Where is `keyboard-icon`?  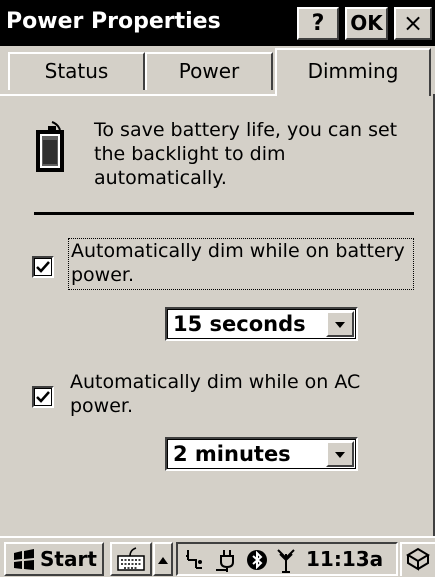 keyboard-icon is located at coordinates (131, 559).